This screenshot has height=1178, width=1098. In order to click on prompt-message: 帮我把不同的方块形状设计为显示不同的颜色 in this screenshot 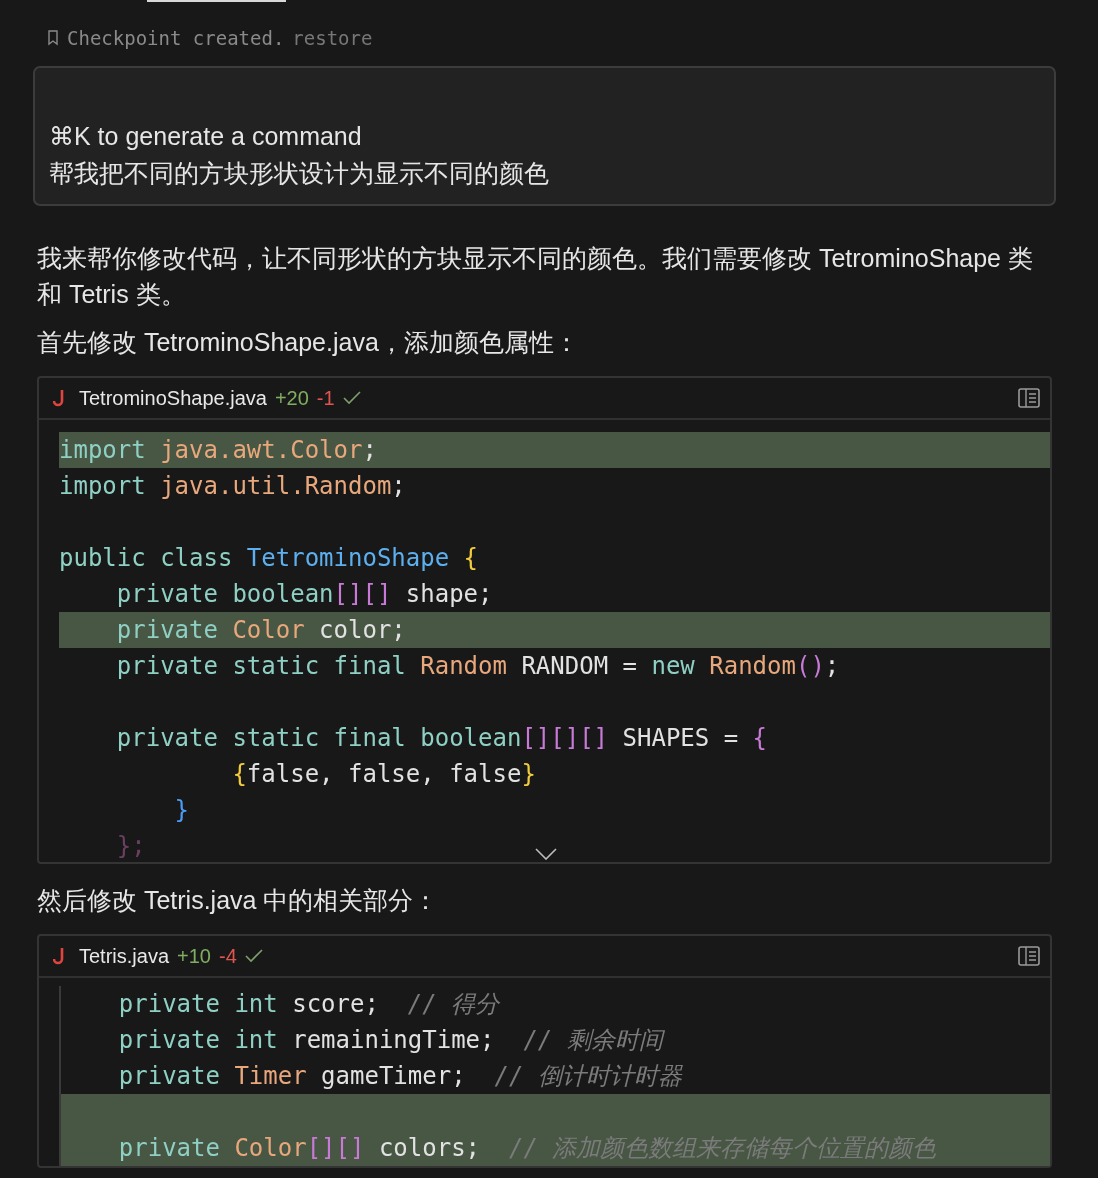, I will do `click(299, 173)`.